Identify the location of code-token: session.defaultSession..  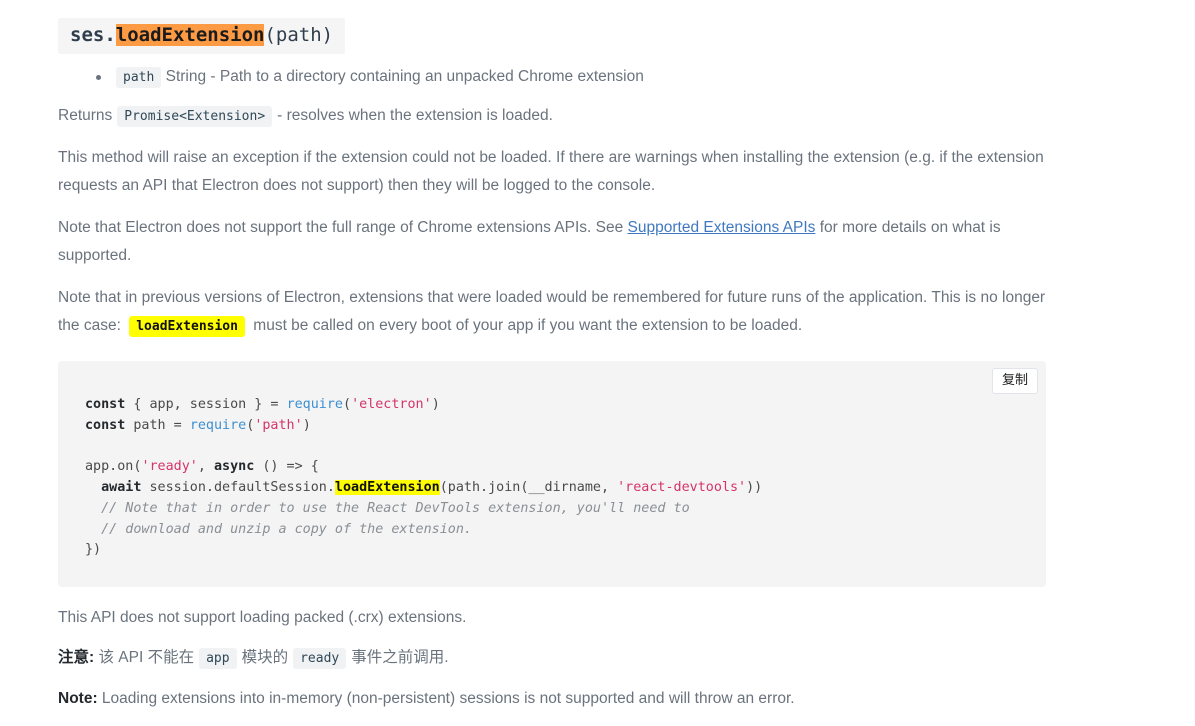
(238, 487).